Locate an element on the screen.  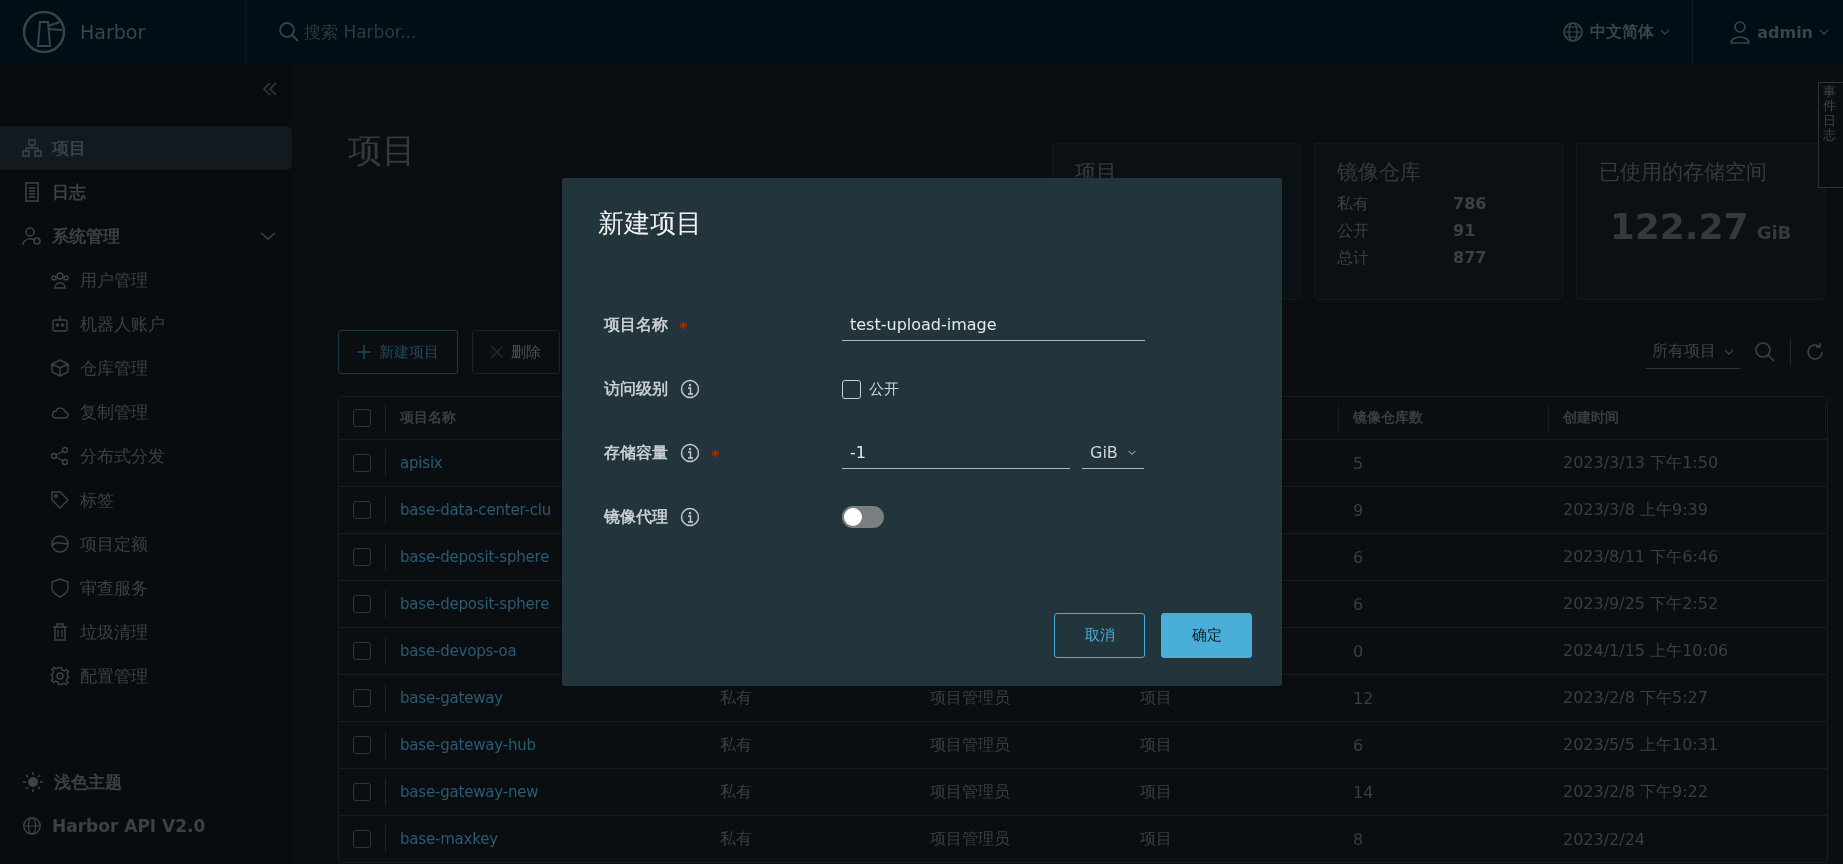
project-link: base-data-center-clu is located at coordinates (475, 510).